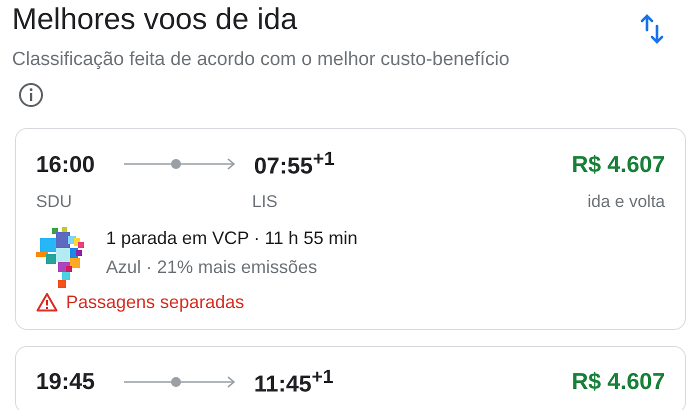 This screenshot has height=410, width=700. Describe the element at coordinates (31, 95) in the screenshot. I see `info-icon` at that location.